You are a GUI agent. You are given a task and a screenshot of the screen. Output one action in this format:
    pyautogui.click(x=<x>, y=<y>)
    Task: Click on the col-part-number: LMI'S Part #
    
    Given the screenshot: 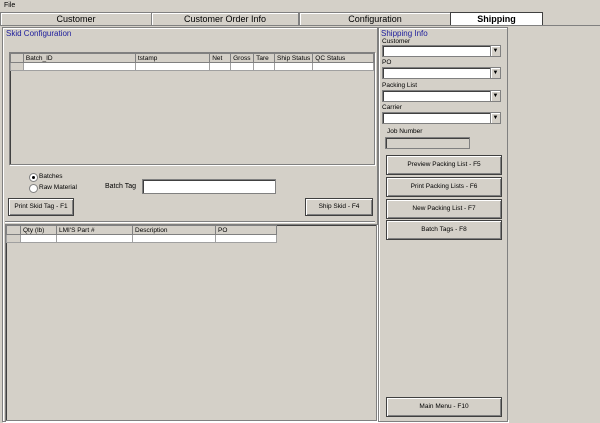 What is the action you would take?
    pyautogui.click(x=94, y=230)
    